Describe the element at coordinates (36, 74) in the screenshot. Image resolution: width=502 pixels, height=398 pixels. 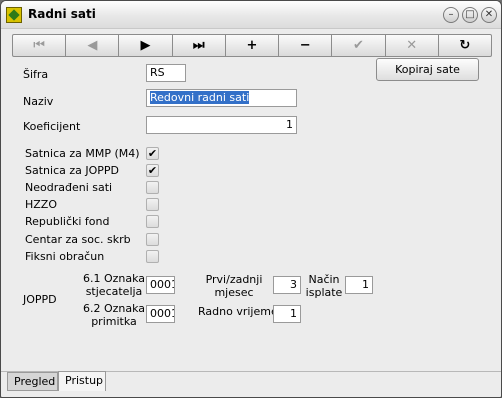
I see `sifra-label: Šifra` at that location.